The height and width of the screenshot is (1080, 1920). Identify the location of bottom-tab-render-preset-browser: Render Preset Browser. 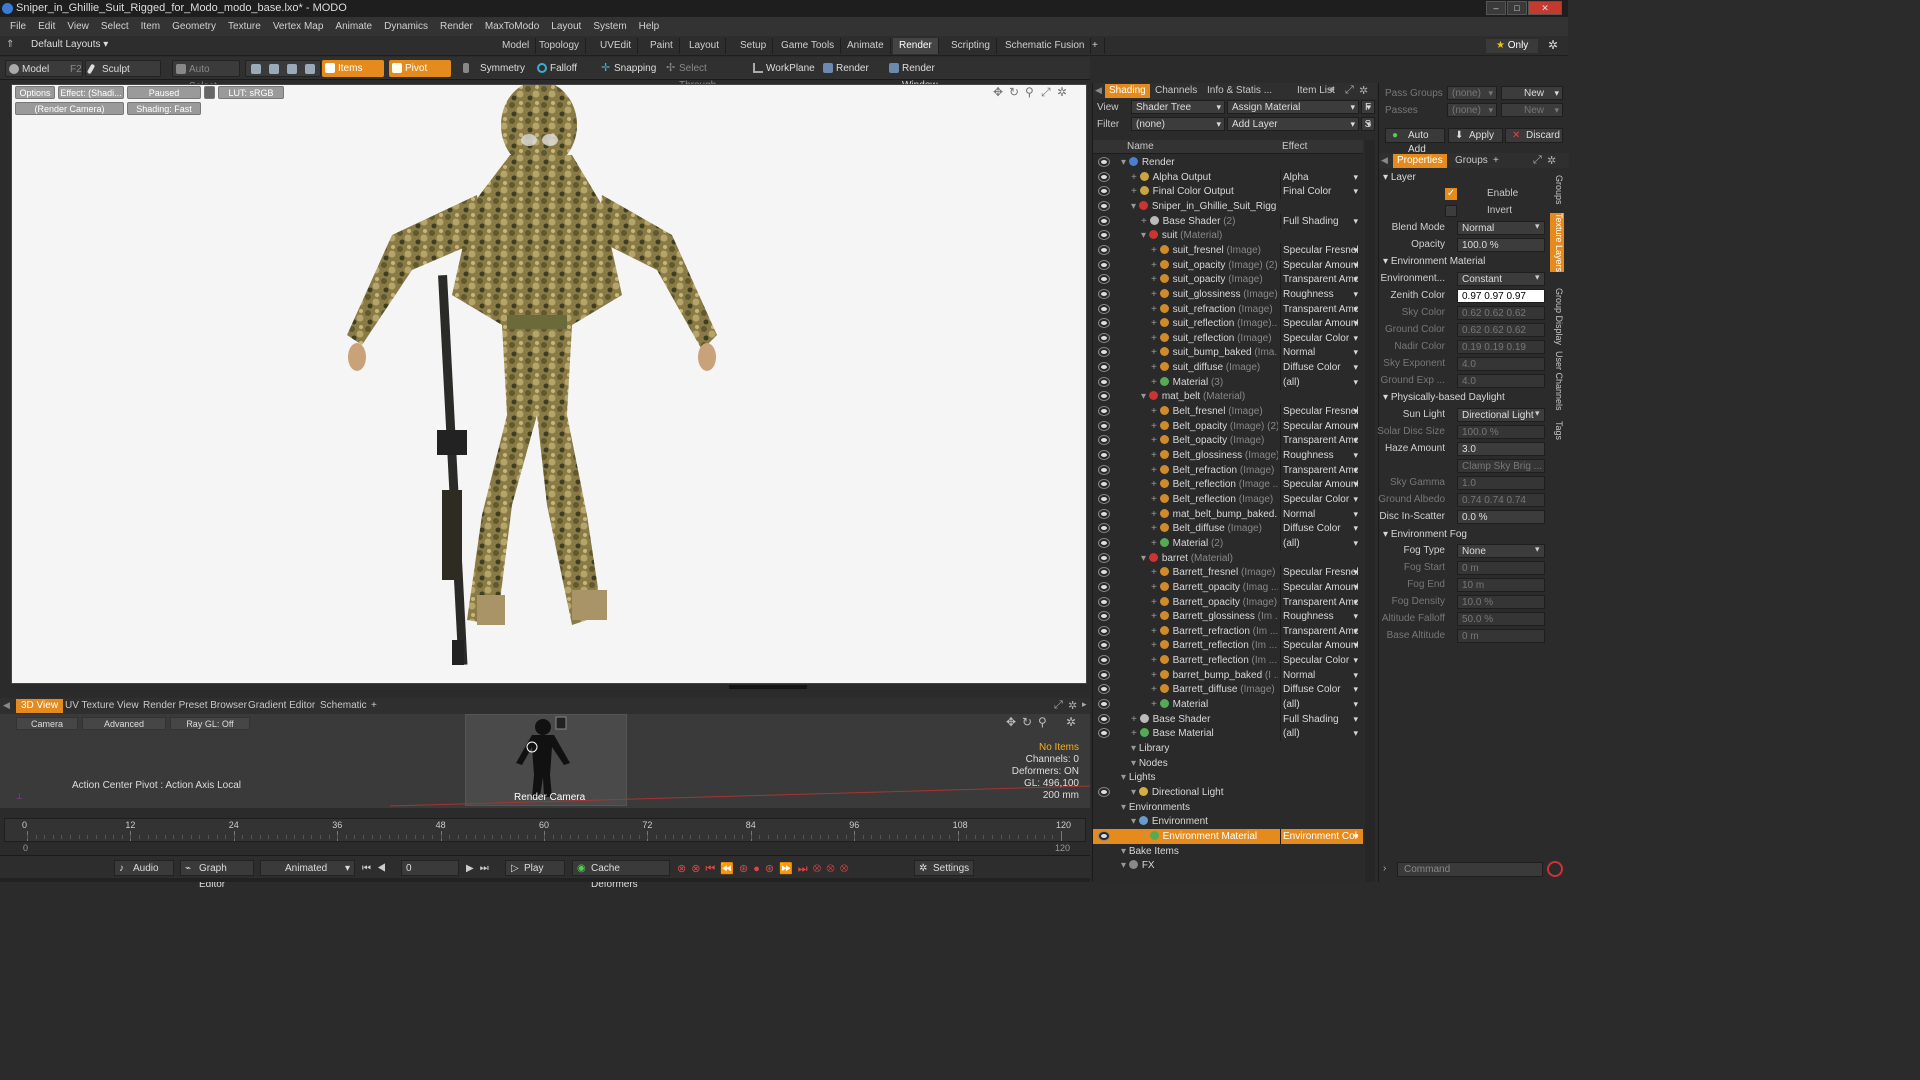
(195, 706).